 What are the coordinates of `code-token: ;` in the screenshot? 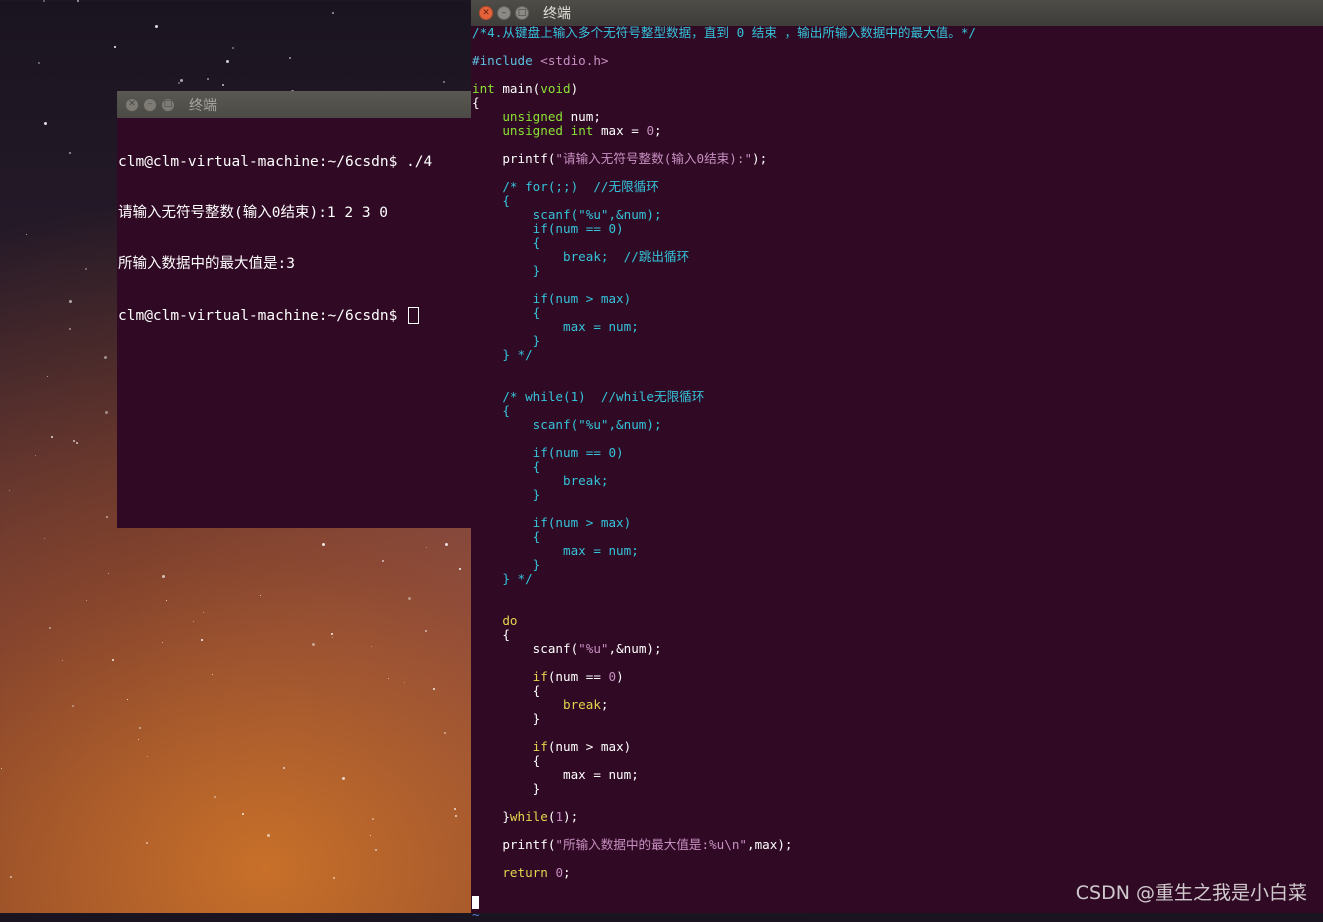 It's located at (567, 872).